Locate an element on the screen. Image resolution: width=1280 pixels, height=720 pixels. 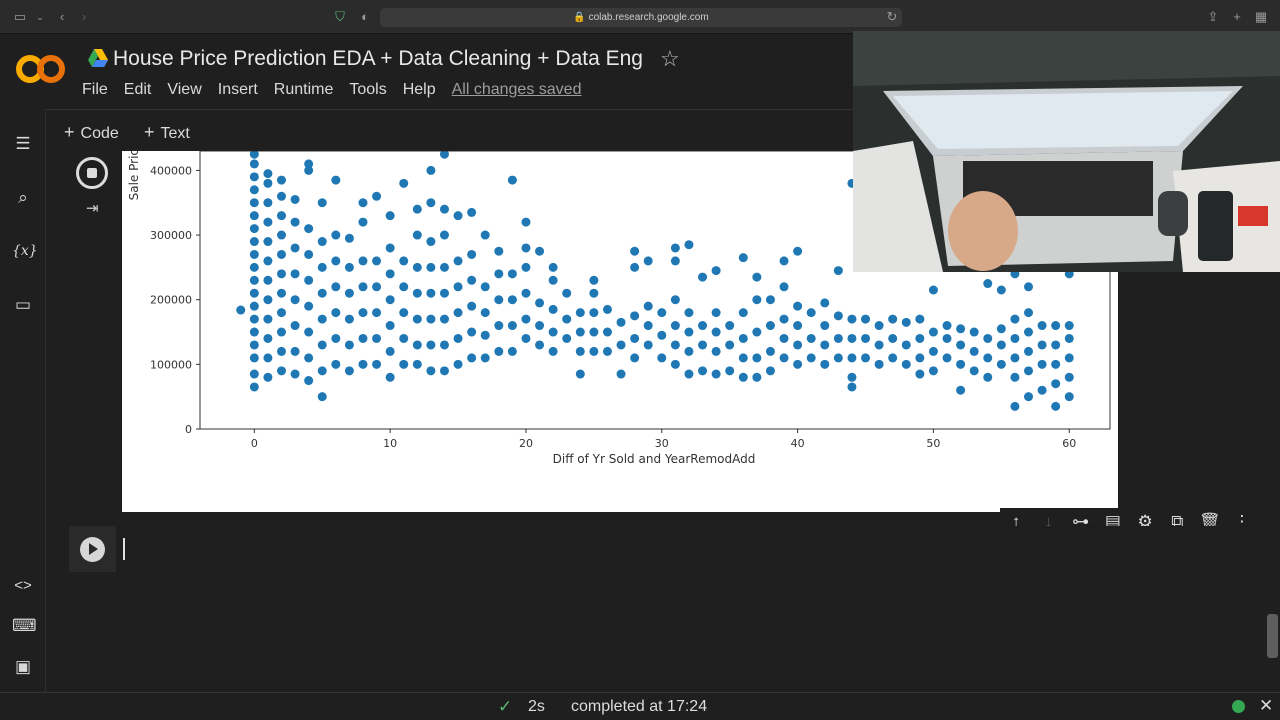
terminal-icon: ▣ is located at coordinates (23, 667).